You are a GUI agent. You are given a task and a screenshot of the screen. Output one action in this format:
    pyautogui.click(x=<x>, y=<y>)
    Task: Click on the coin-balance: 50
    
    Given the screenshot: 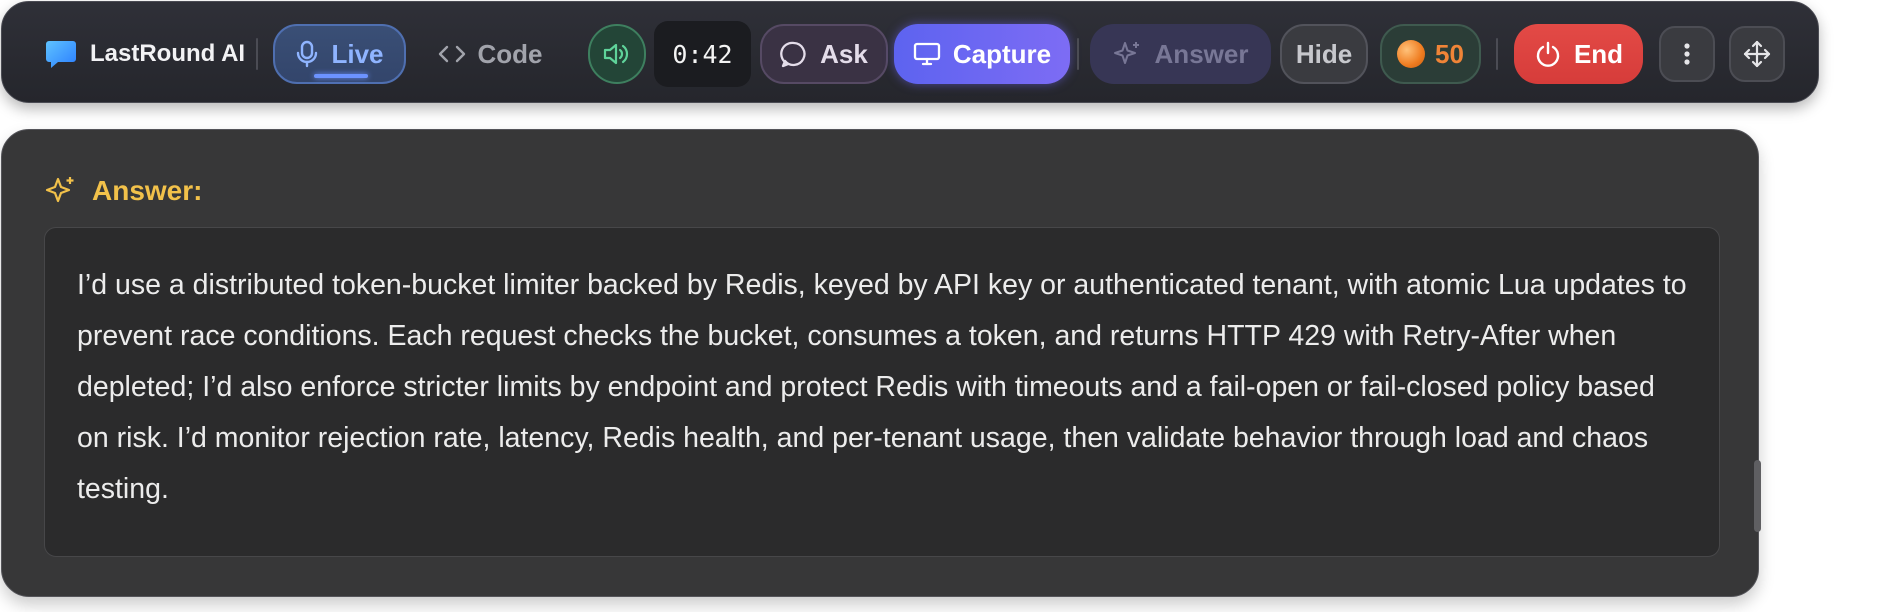 What is the action you would take?
    pyautogui.click(x=1430, y=54)
    